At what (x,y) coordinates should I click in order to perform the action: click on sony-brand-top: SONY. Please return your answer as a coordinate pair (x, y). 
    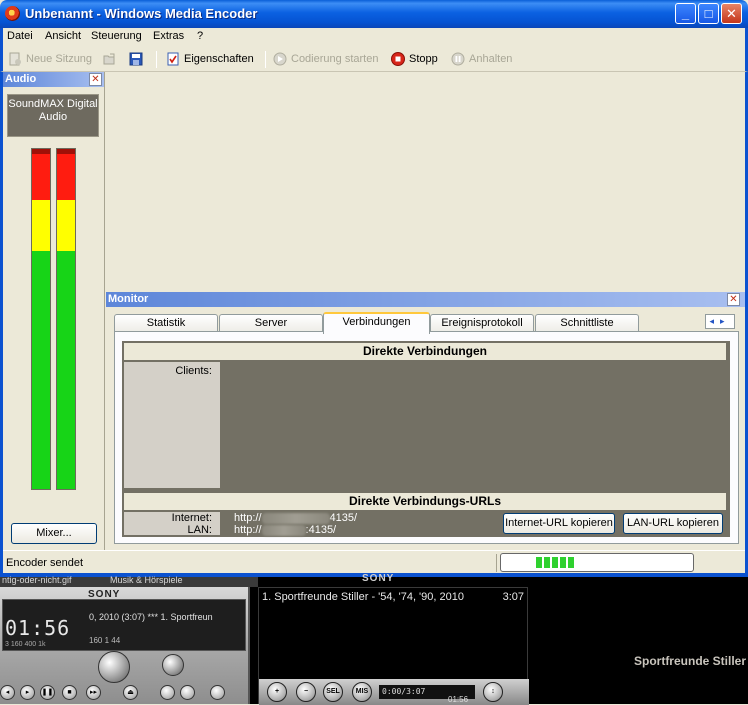
    Looking at the image, I should click on (378, 578).